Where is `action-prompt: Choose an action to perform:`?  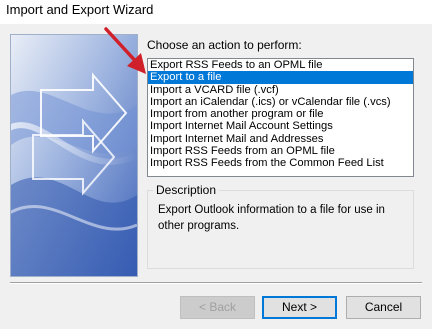 action-prompt: Choose an action to perform: is located at coordinates (224, 45).